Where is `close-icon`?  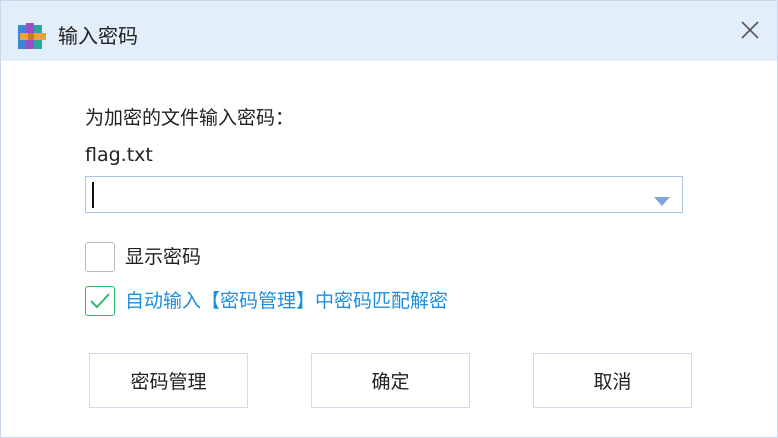
close-icon is located at coordinates (750, 32).